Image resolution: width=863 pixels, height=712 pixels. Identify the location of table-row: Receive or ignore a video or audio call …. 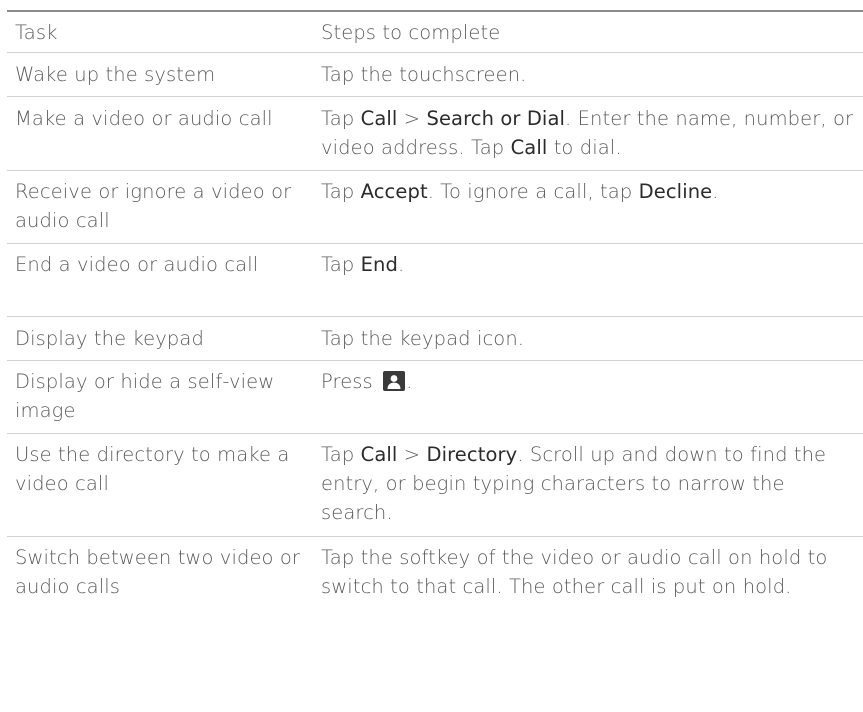
(435, 207).